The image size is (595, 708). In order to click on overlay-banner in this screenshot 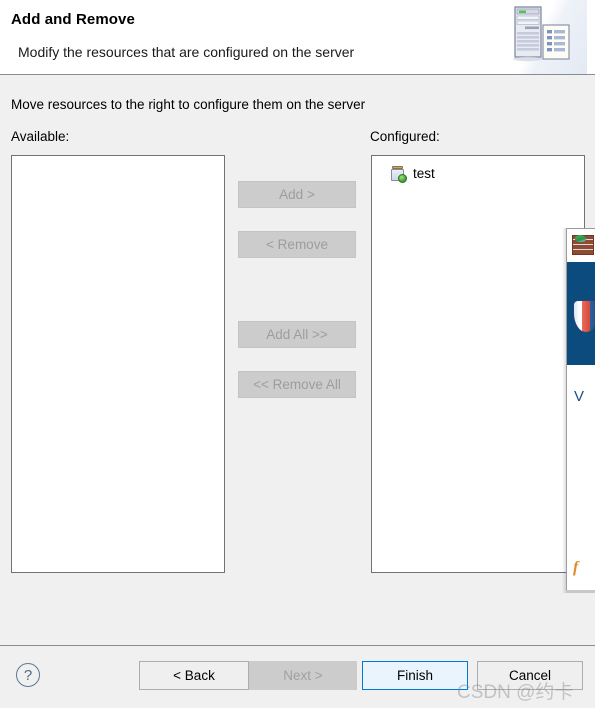, I will do `click(581, 313)`.